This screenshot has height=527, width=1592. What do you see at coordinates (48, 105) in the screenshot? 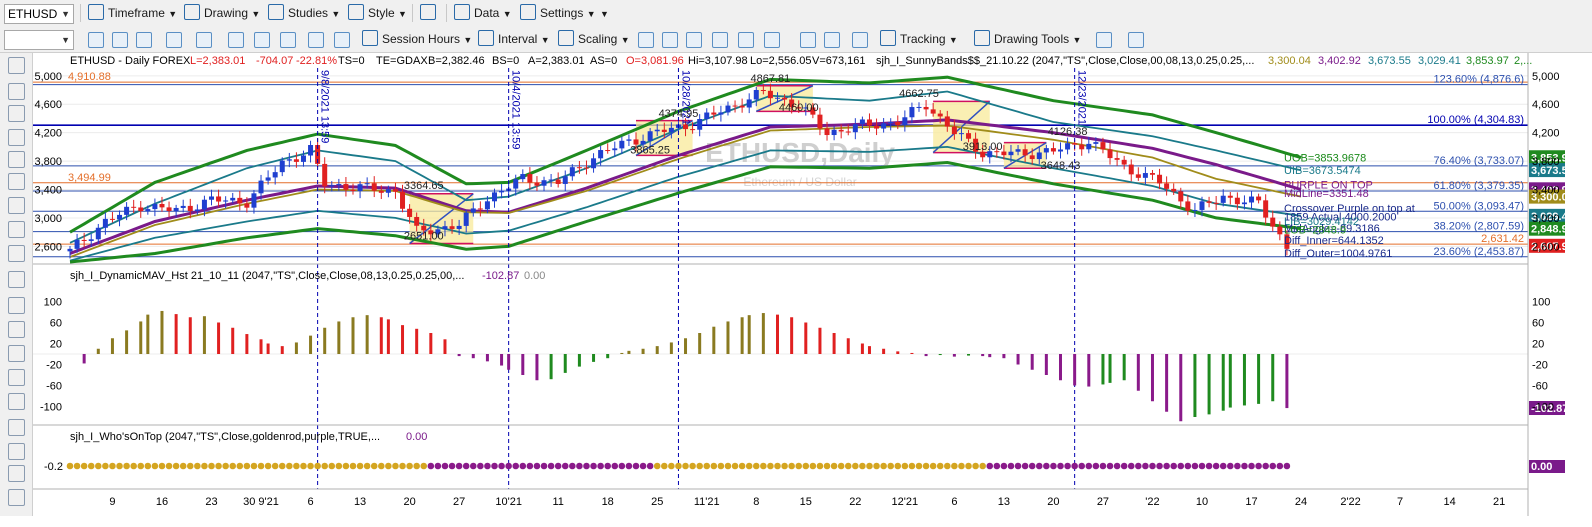
I see `price-tick-left: 4,600` at bounding box center [48, 105].